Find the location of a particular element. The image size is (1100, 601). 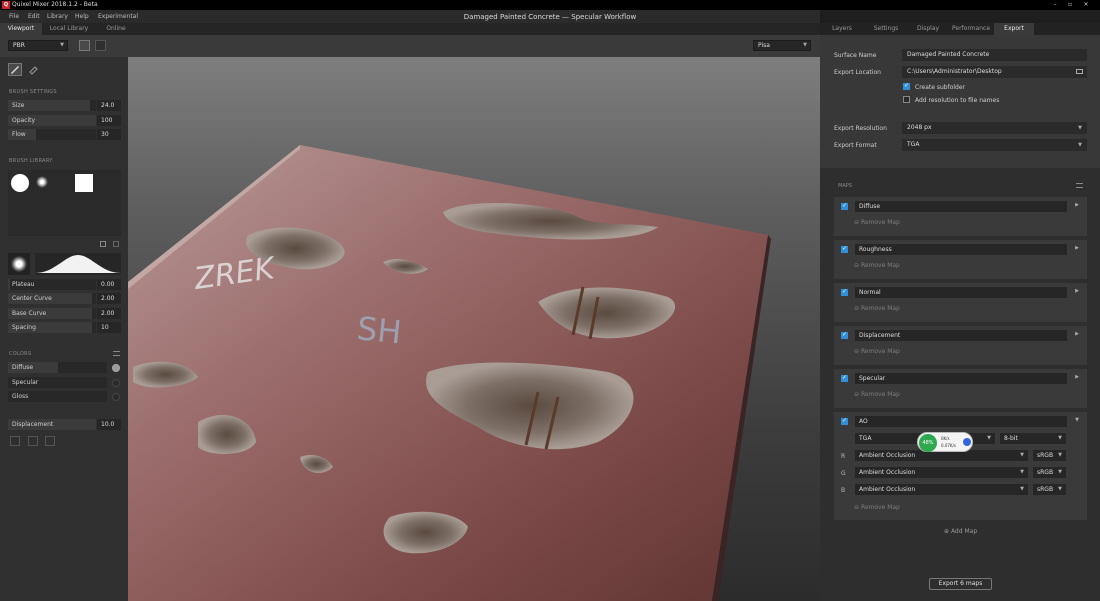

gloss-color: Gloss is located at coordinates (57, 396).